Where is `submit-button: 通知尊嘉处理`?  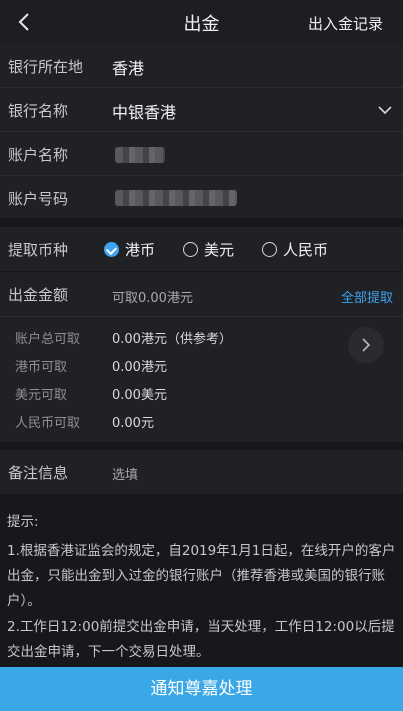 submit-button: 通知尊嘉处理 is located at coordinates (201, 689).